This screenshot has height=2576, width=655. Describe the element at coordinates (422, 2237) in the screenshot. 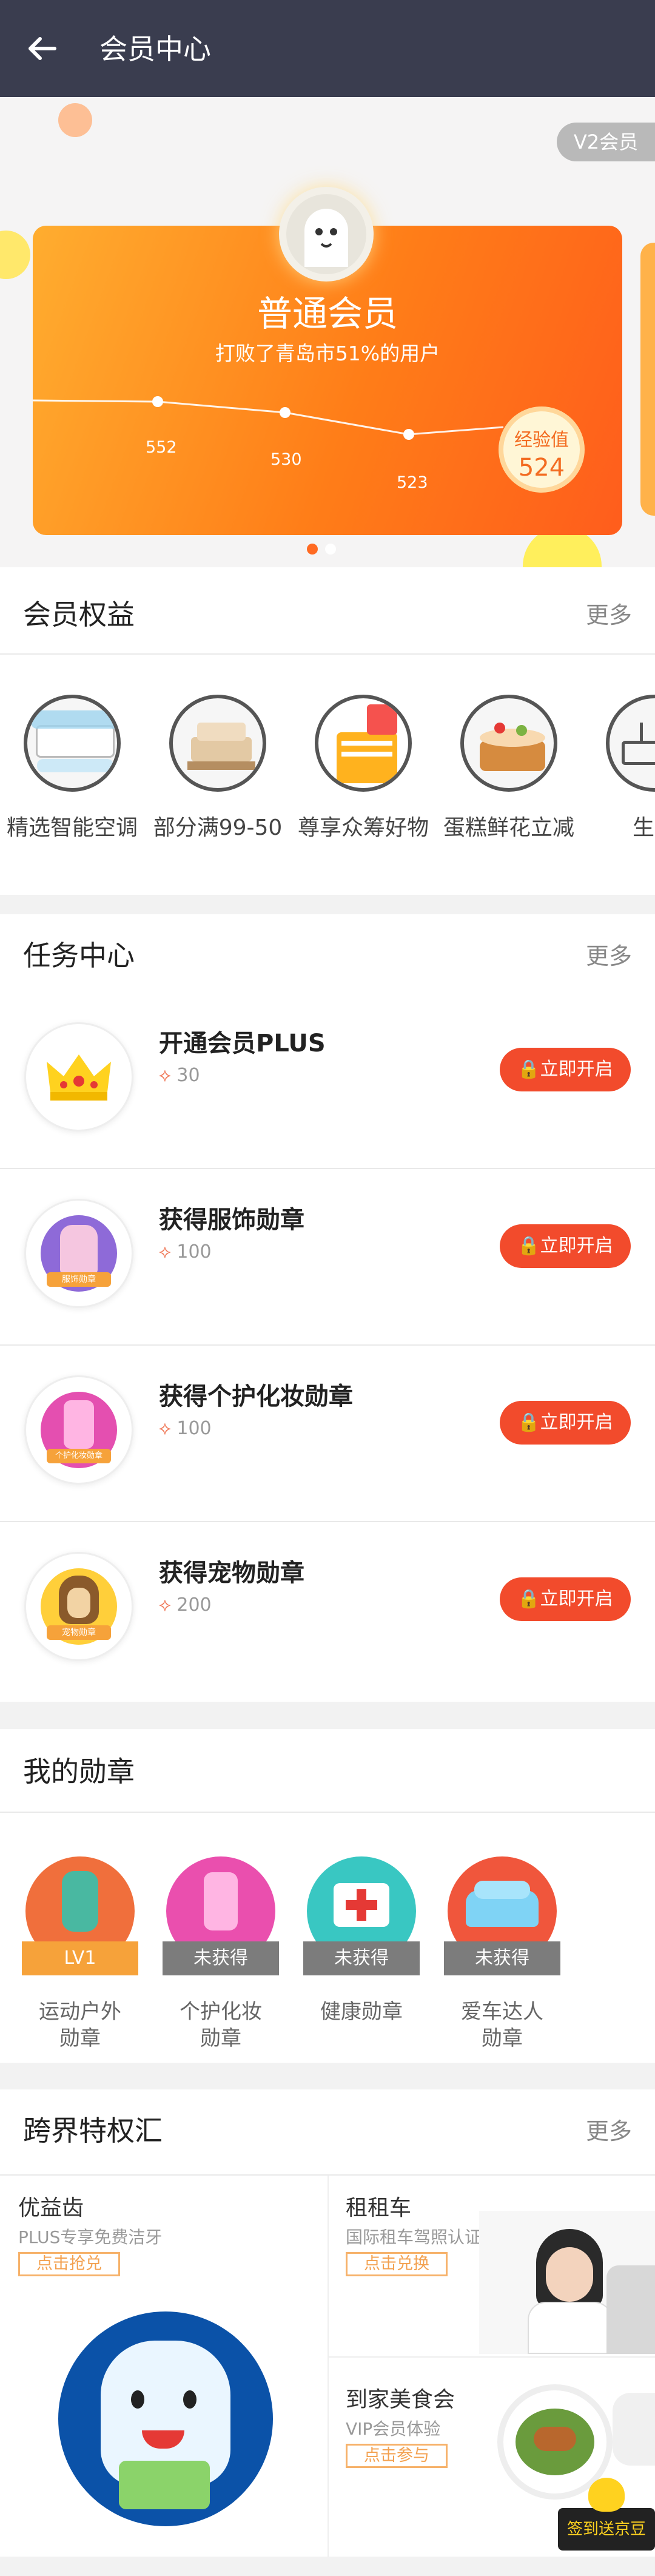

I see `privilege-subtitle: 国际租车驾照认证件` at that location.